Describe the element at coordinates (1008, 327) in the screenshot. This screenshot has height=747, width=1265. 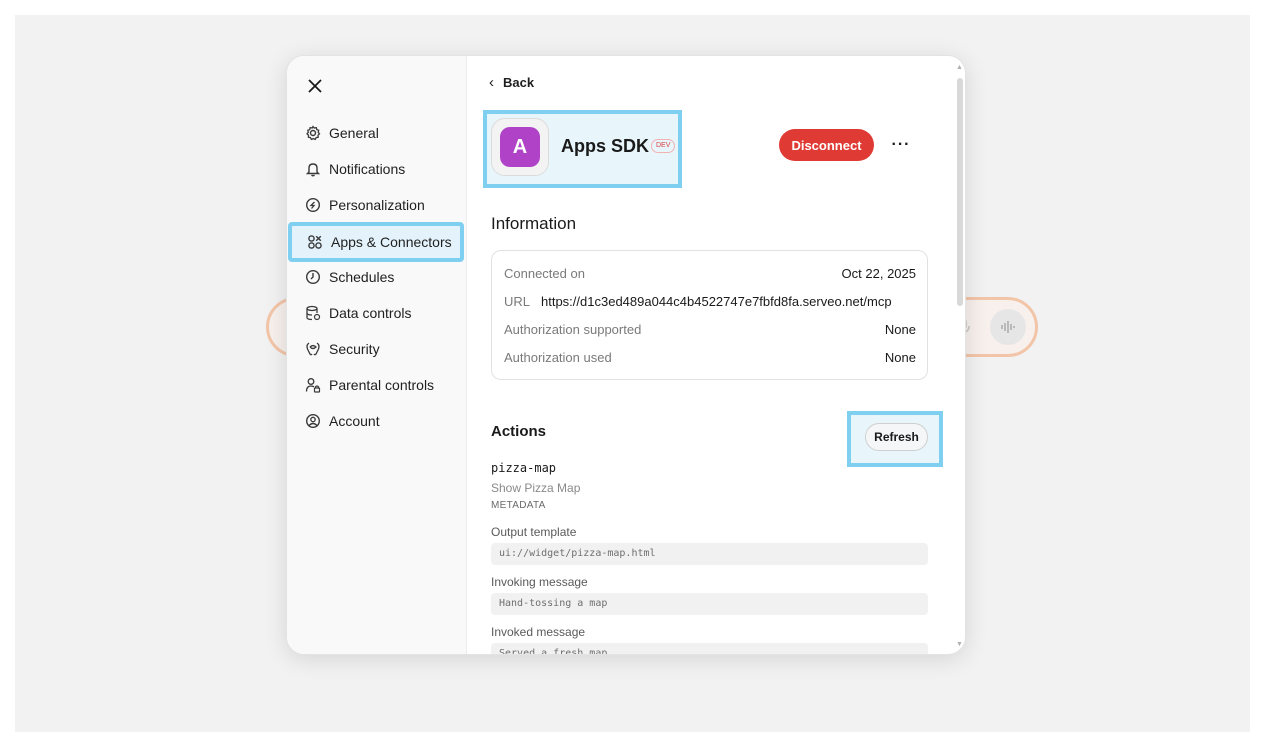
I see `voice-mode-icon` at that location.